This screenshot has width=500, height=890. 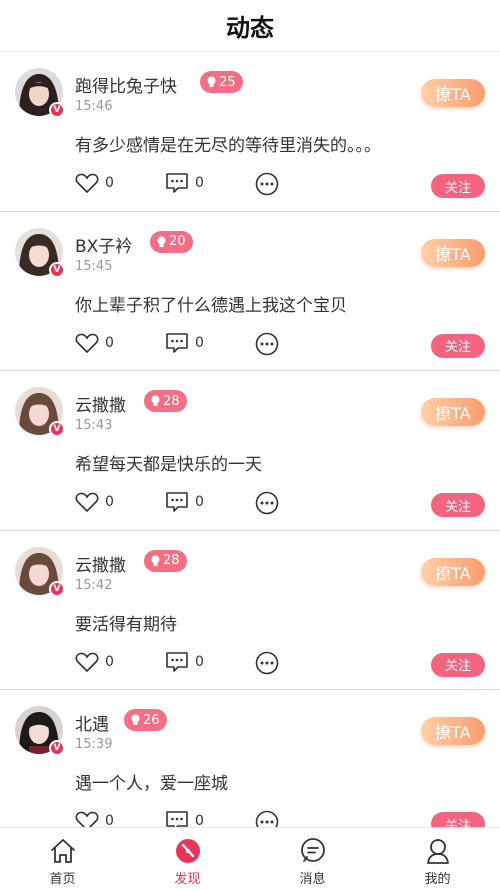 I want to click on tab-messages: 消息, so click(x=312, y=859).